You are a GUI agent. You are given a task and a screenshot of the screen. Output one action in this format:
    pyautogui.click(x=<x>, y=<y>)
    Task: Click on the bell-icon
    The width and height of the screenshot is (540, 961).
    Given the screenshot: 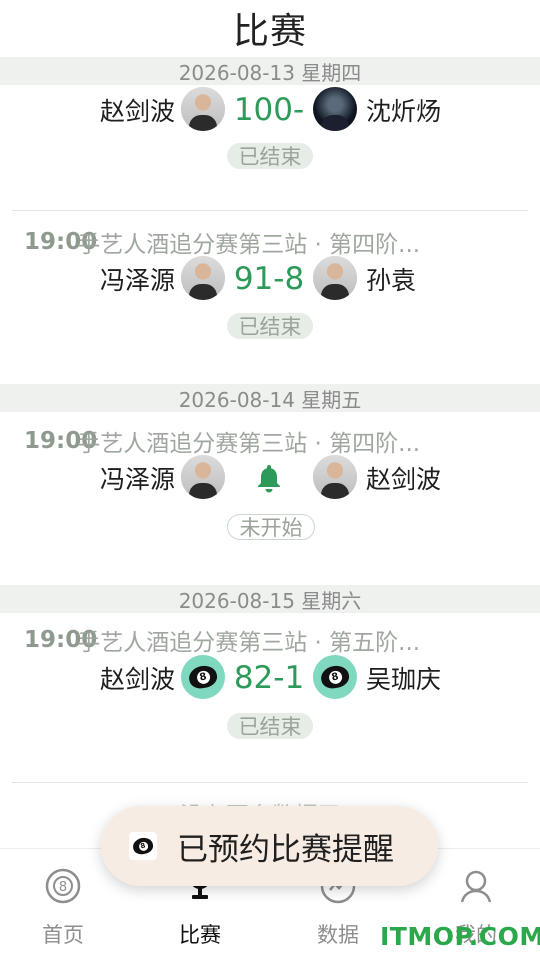 What is the action you would take?
    pyautogui.click(x=269, y=478)
    